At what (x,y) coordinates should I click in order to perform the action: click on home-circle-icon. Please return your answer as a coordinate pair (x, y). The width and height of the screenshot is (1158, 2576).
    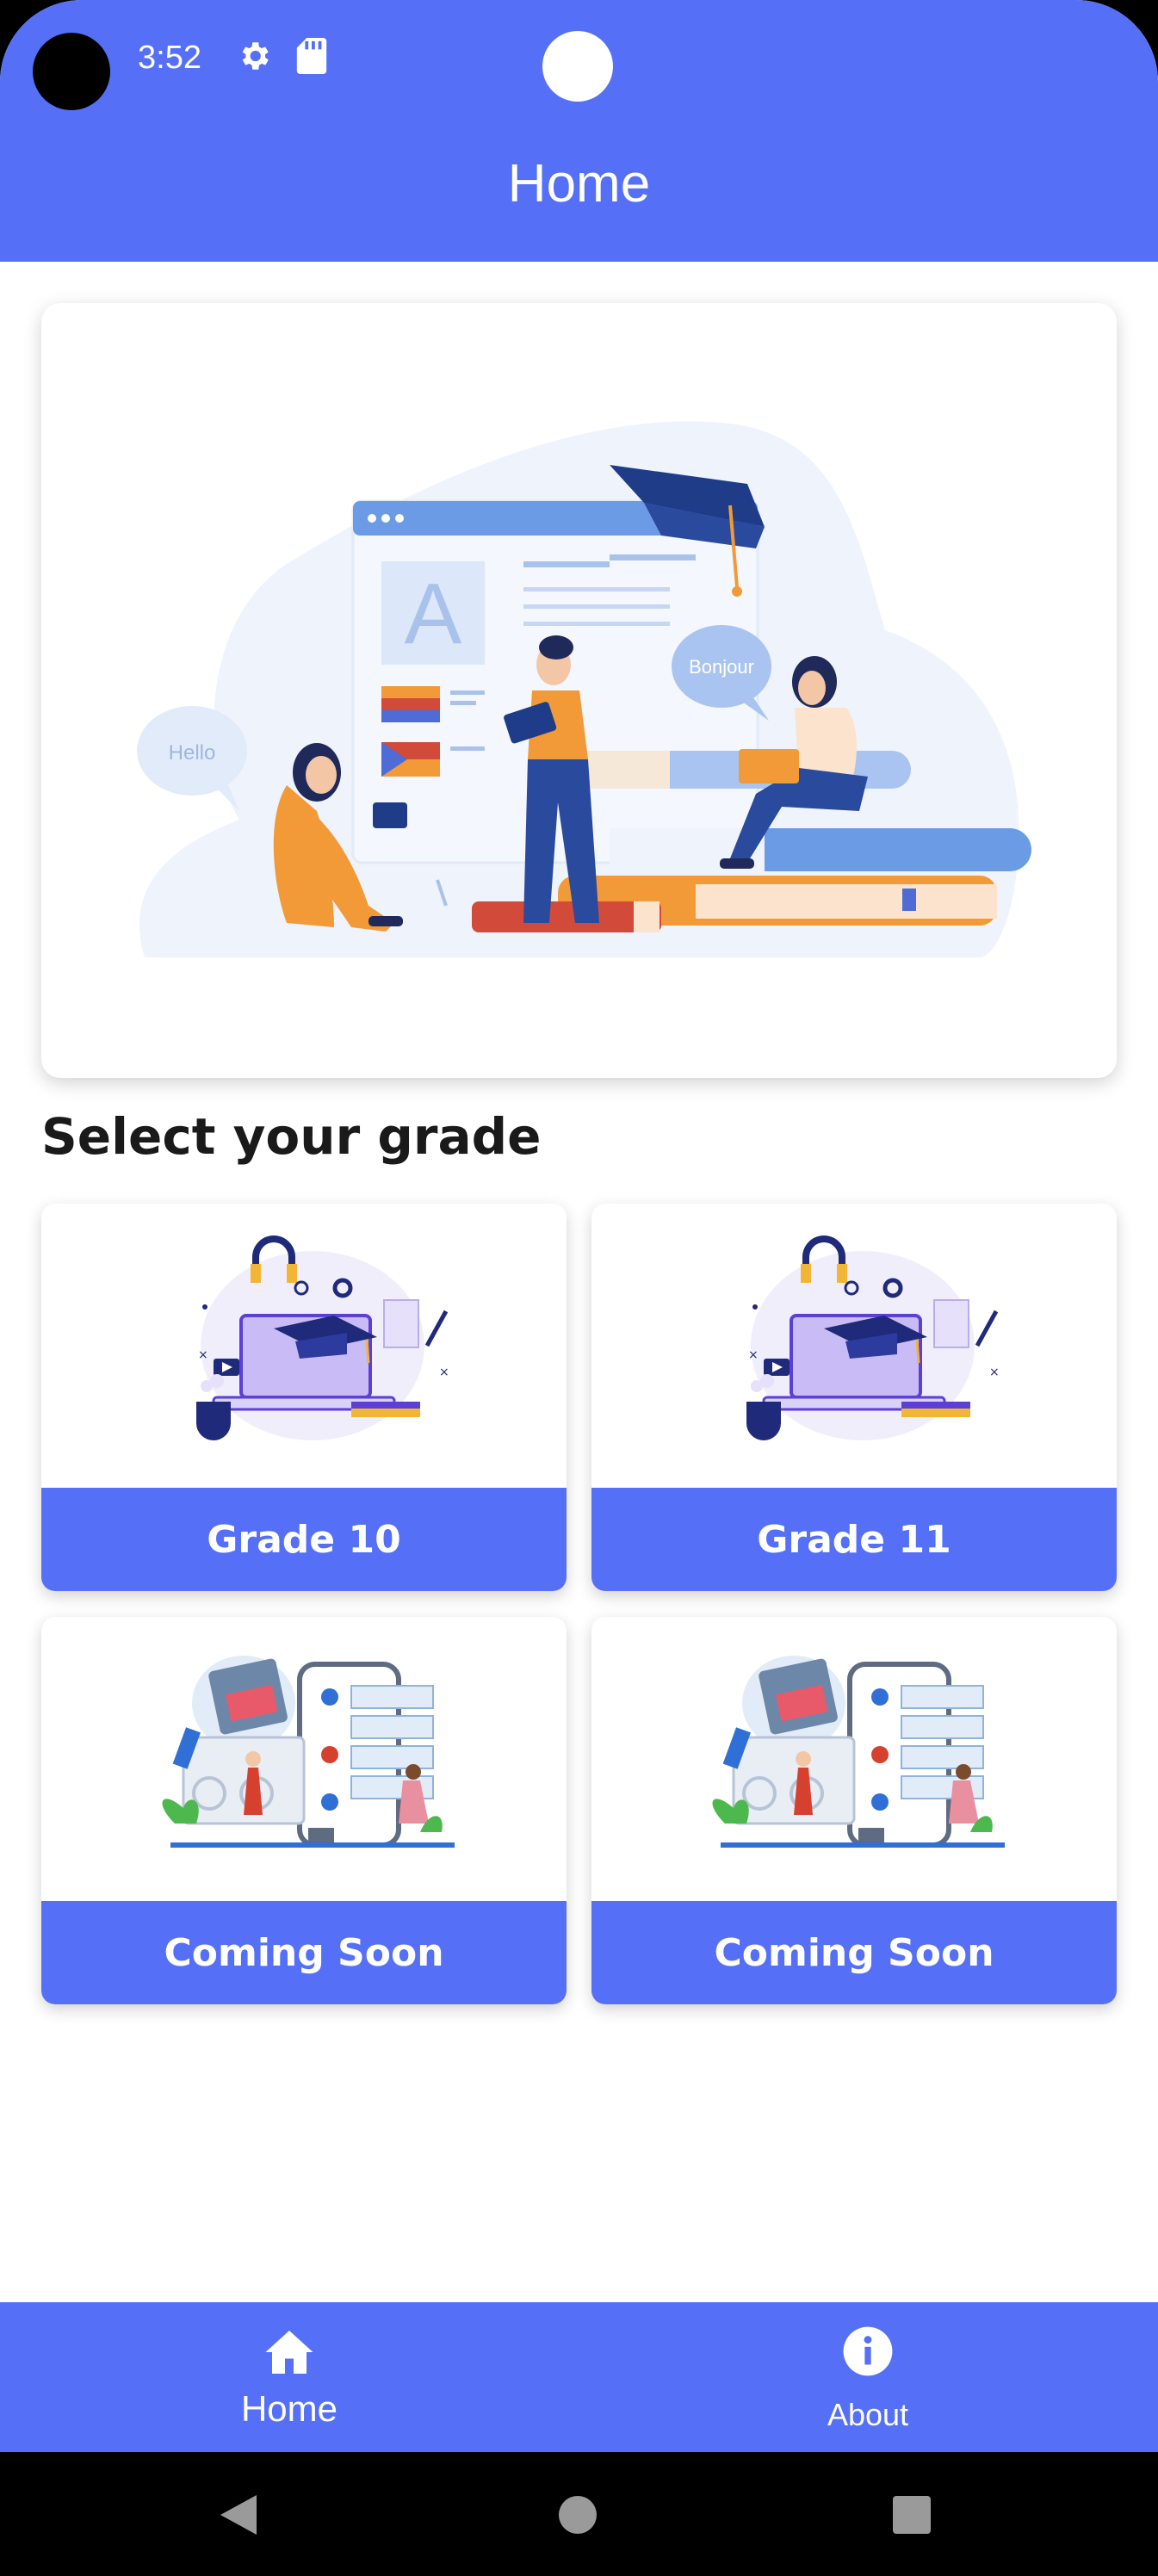
    Looking at the image, I should click on (578, 2515).